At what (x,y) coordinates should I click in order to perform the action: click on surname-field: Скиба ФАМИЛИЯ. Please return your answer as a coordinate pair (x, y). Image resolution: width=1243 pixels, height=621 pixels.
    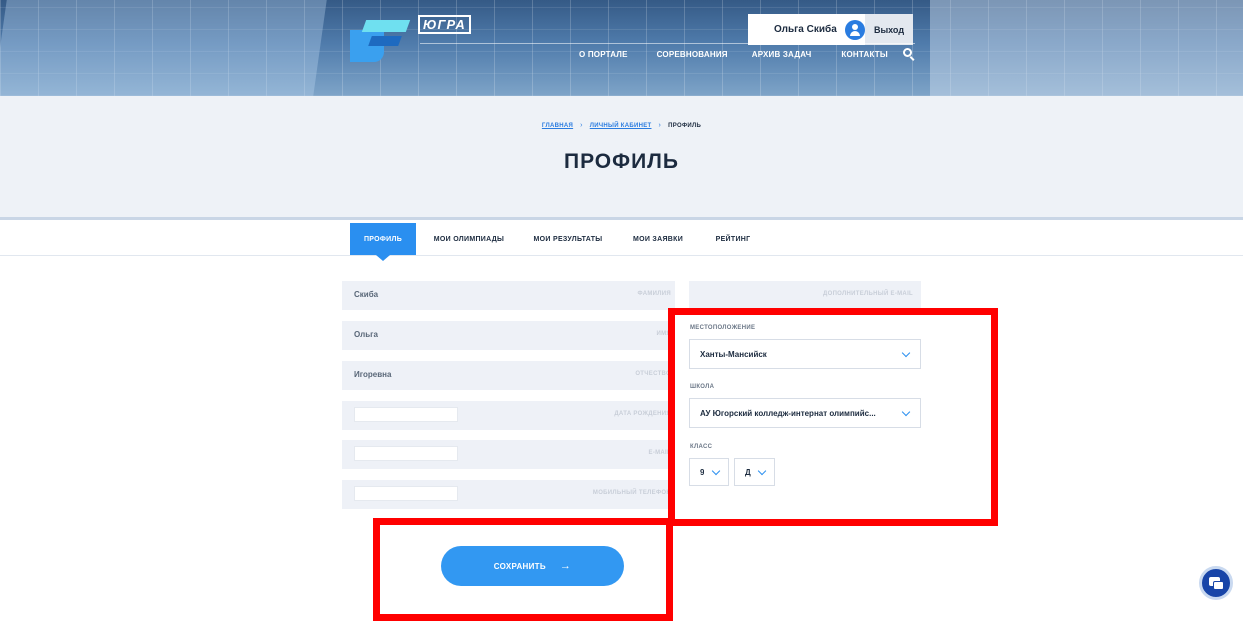
    Looking at the image, I should click on (508, 295).